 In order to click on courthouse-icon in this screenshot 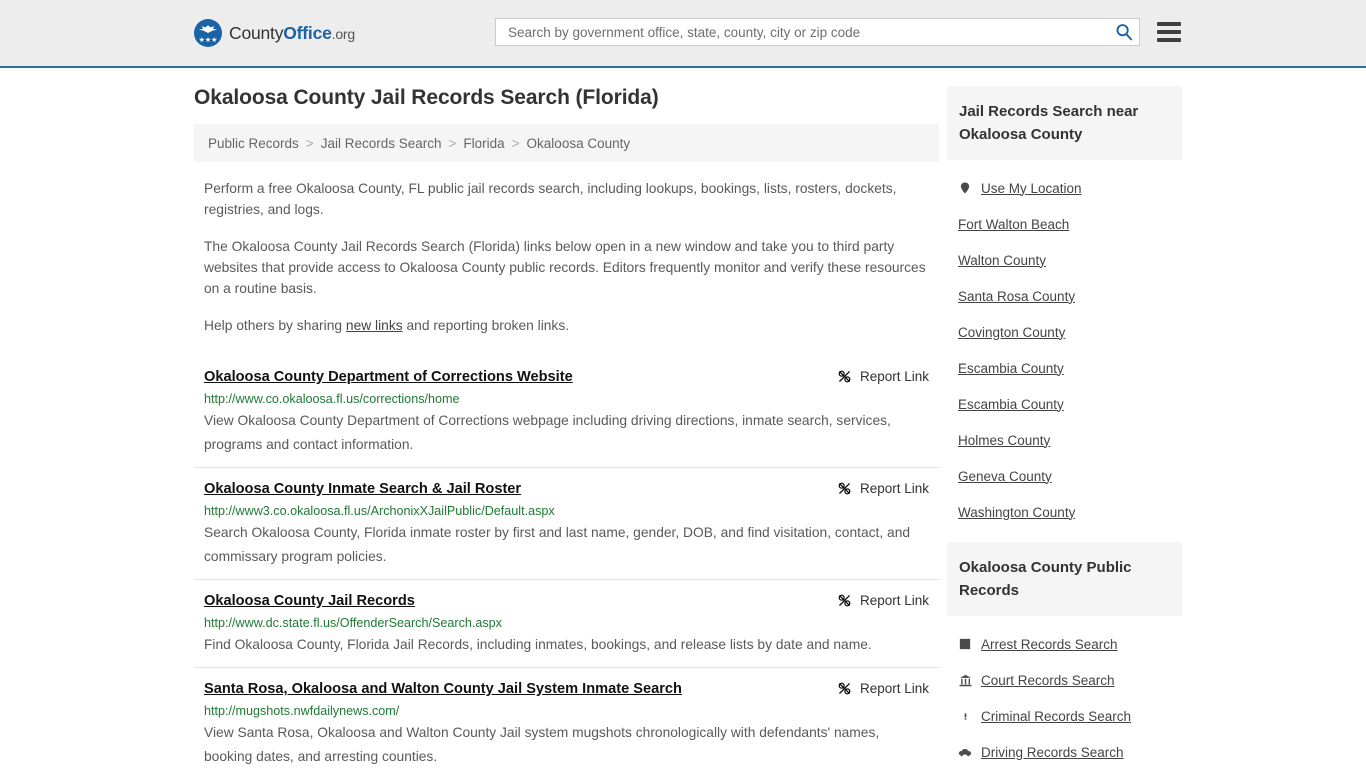, I will do `click(965, 680)`.